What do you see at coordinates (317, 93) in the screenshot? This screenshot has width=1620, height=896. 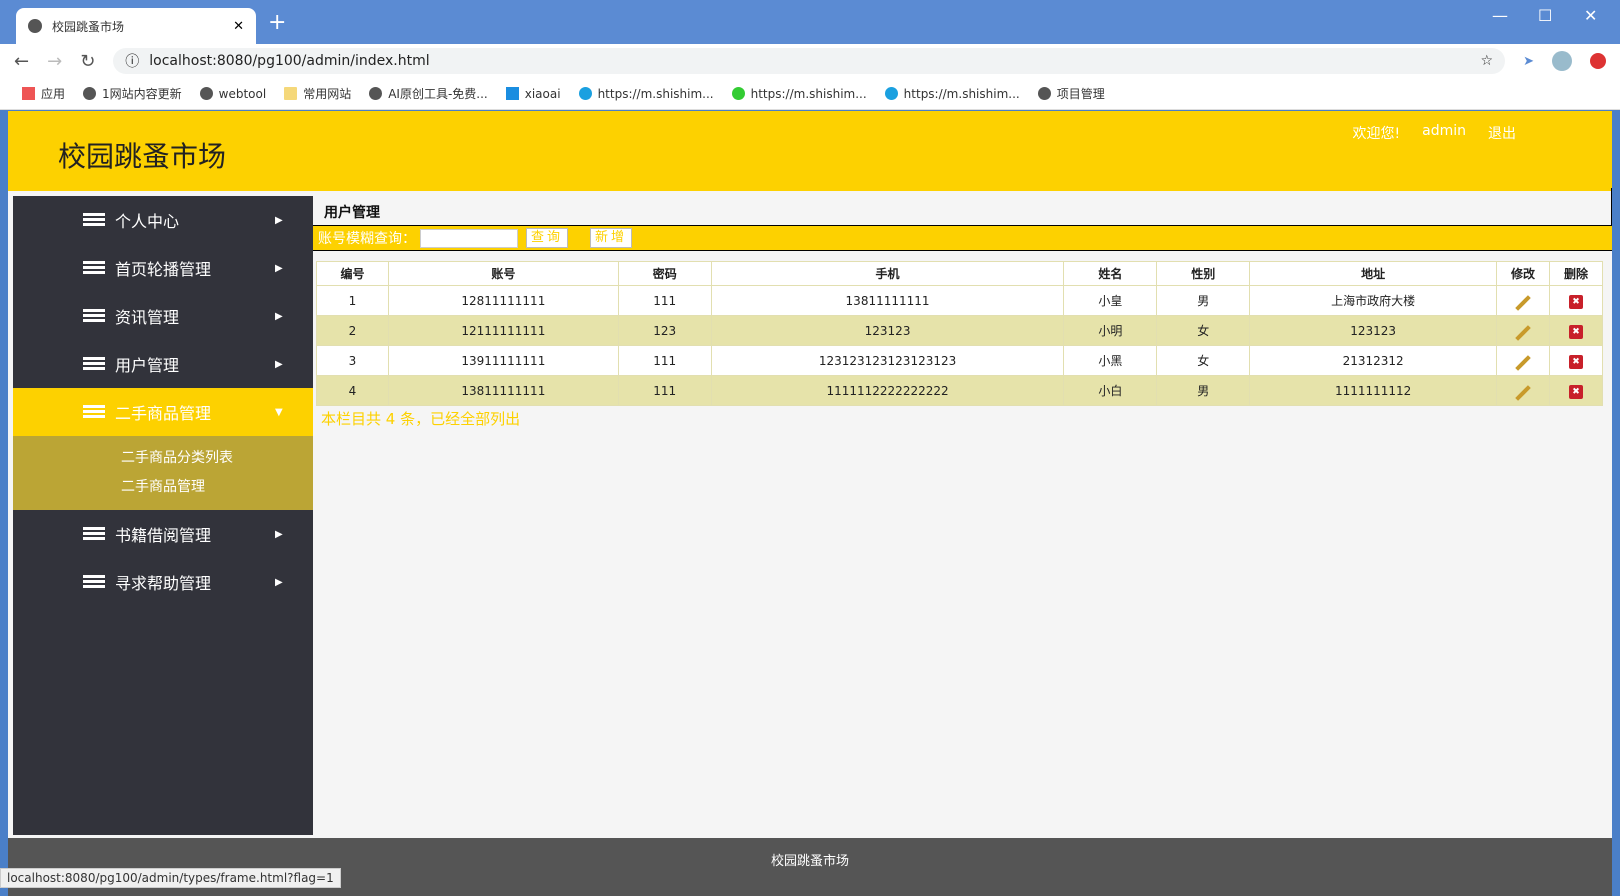 I see `bookmark-item: 常用网站` at bounding box center [317, 93].